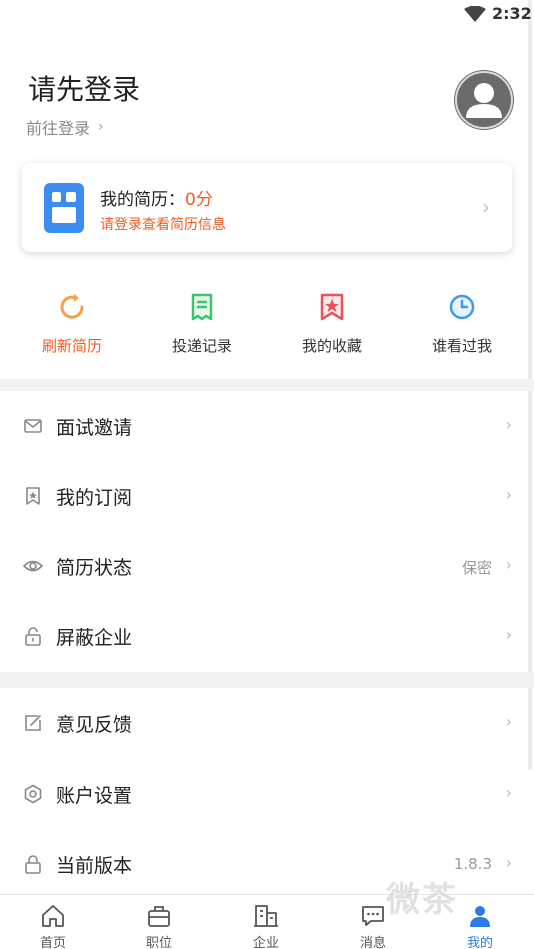  I want to click on menu-item-my-subscriptions: 我的订阅 ›, so click(267, 496).